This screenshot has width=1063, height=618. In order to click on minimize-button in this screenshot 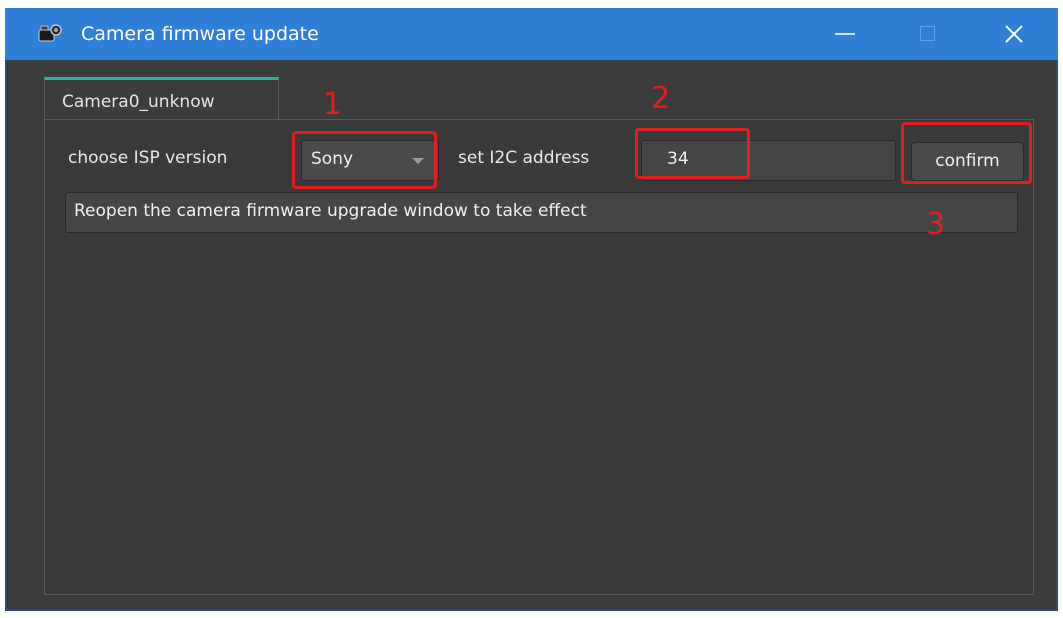, I will do `click(846, 34)`.